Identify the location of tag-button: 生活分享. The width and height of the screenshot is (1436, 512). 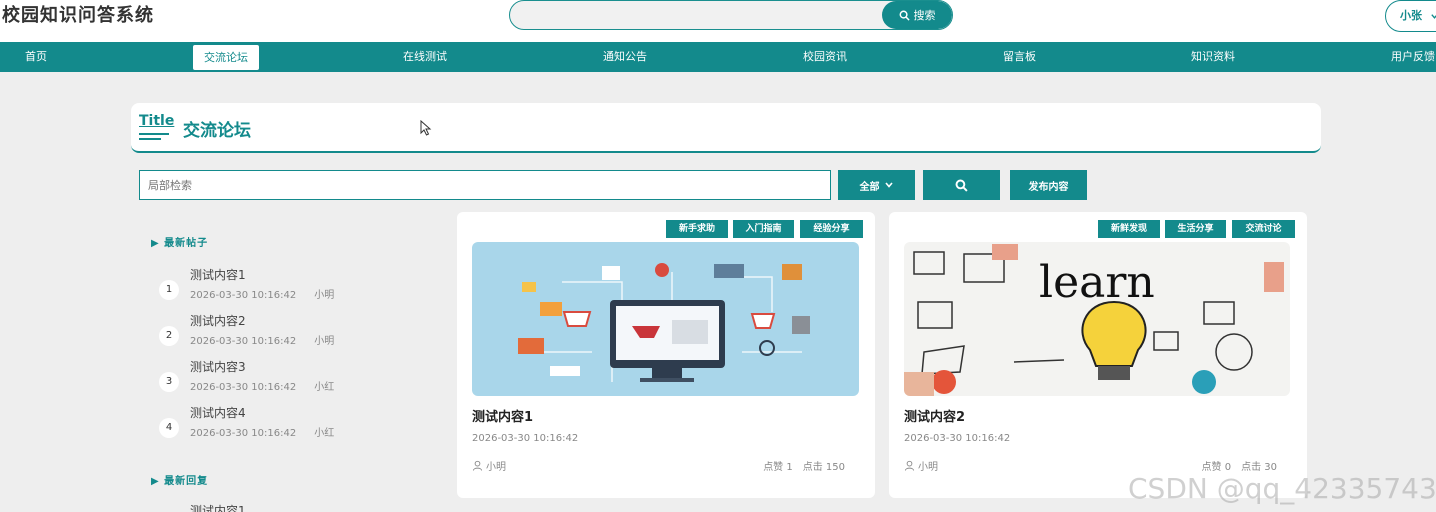
(1195, 229).